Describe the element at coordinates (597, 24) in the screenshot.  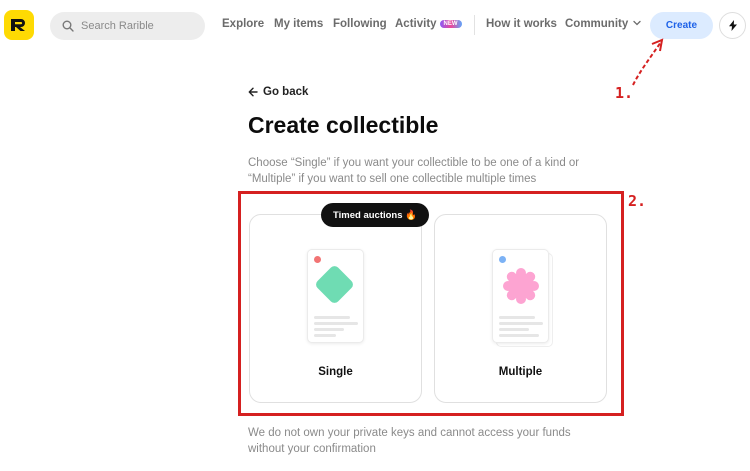
I see `nav-community-label: Community` at that location.